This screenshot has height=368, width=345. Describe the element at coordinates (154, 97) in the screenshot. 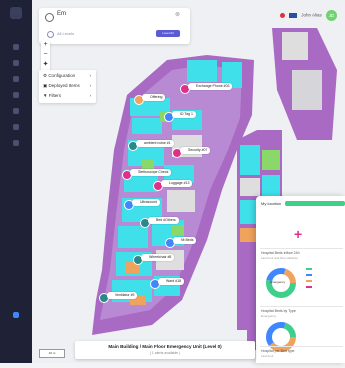

I see `map-label: Offering` at that location.